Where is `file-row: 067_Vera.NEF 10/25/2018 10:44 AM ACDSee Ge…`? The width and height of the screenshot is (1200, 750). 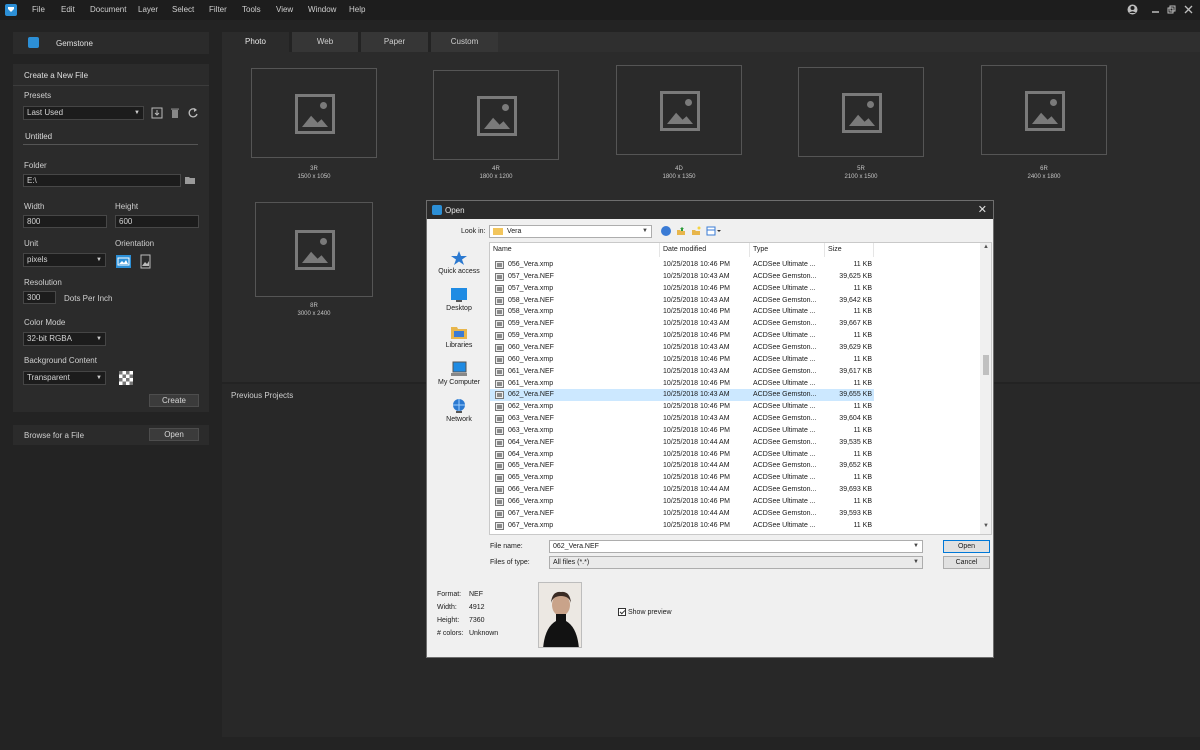 file-row: 067_Vera.NEF 10/25/2018 10:44 AM ACDSee Ge… is located at coordinates (682, 514).